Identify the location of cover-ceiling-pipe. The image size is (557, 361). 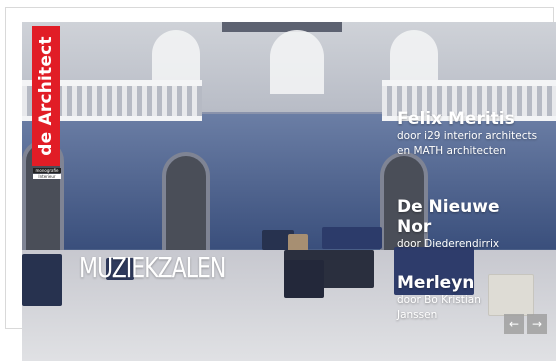
(282, 27).